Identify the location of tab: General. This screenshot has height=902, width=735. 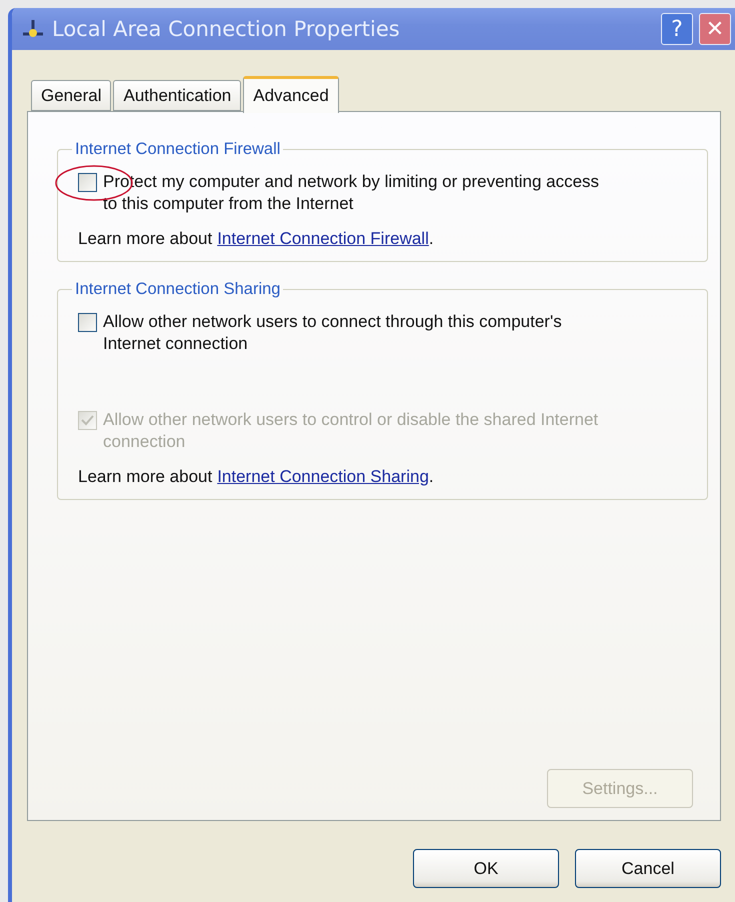
(71, 95).